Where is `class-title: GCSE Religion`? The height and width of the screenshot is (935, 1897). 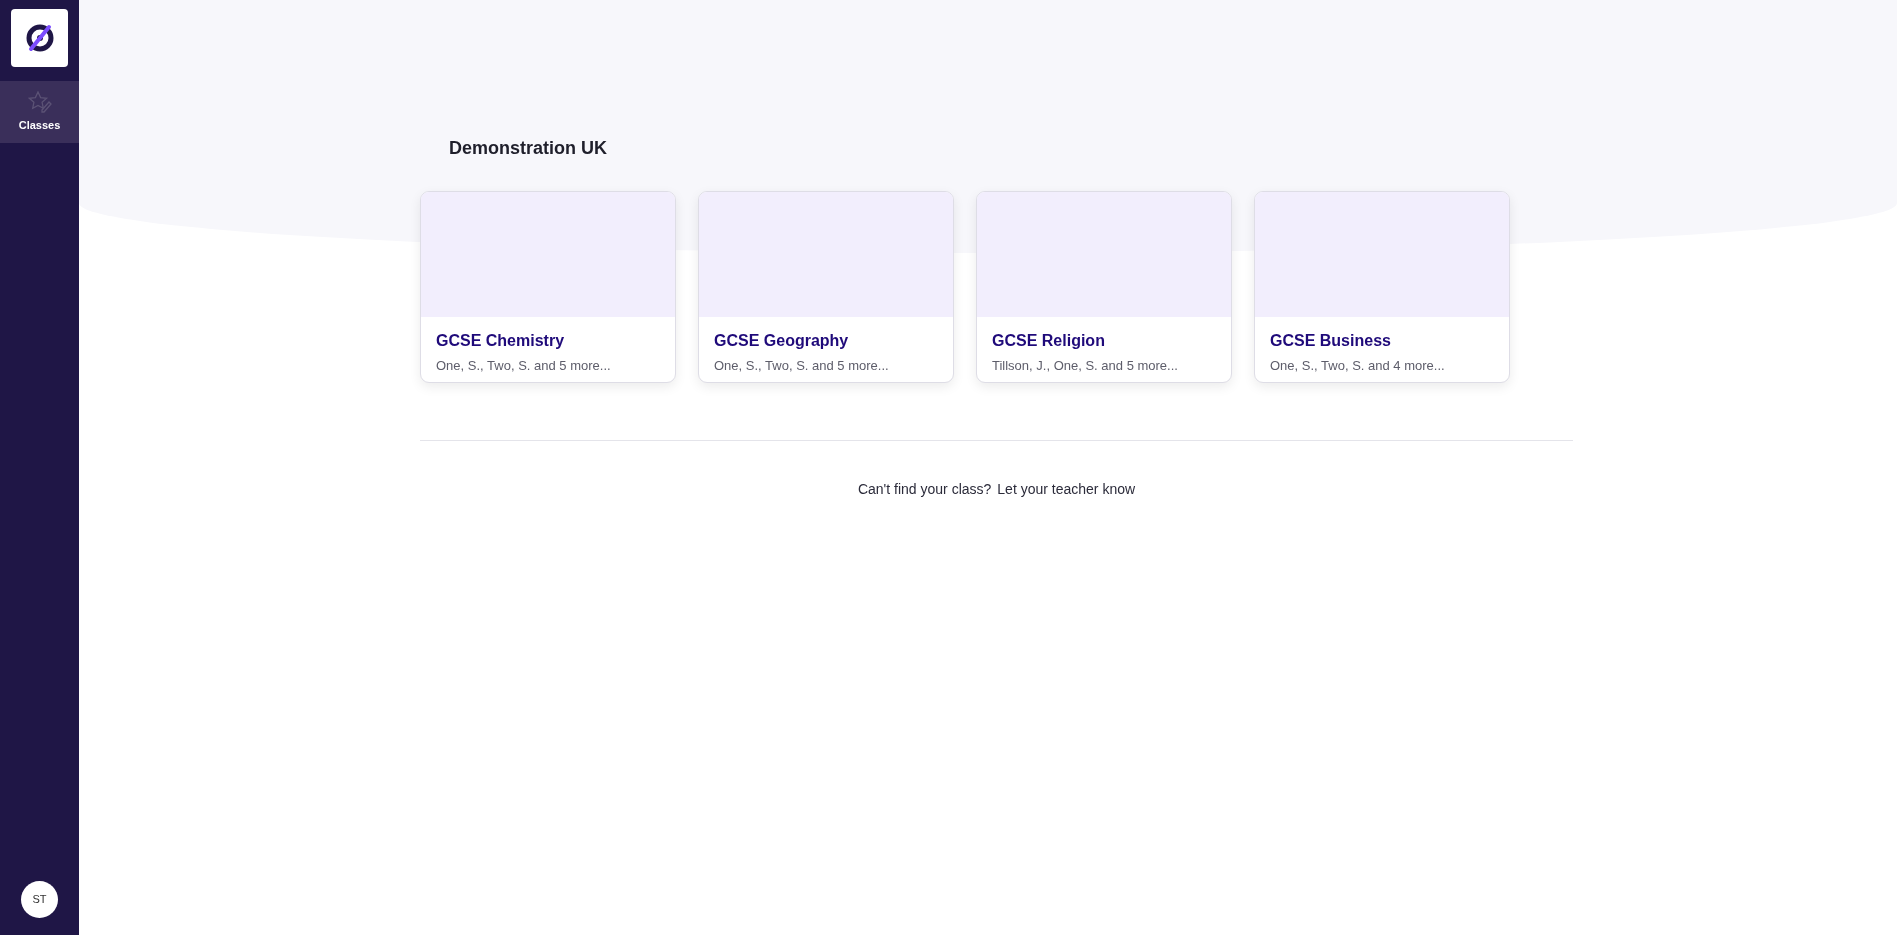 class-title: GCSE Religion is located at coordinates (1049, 341).